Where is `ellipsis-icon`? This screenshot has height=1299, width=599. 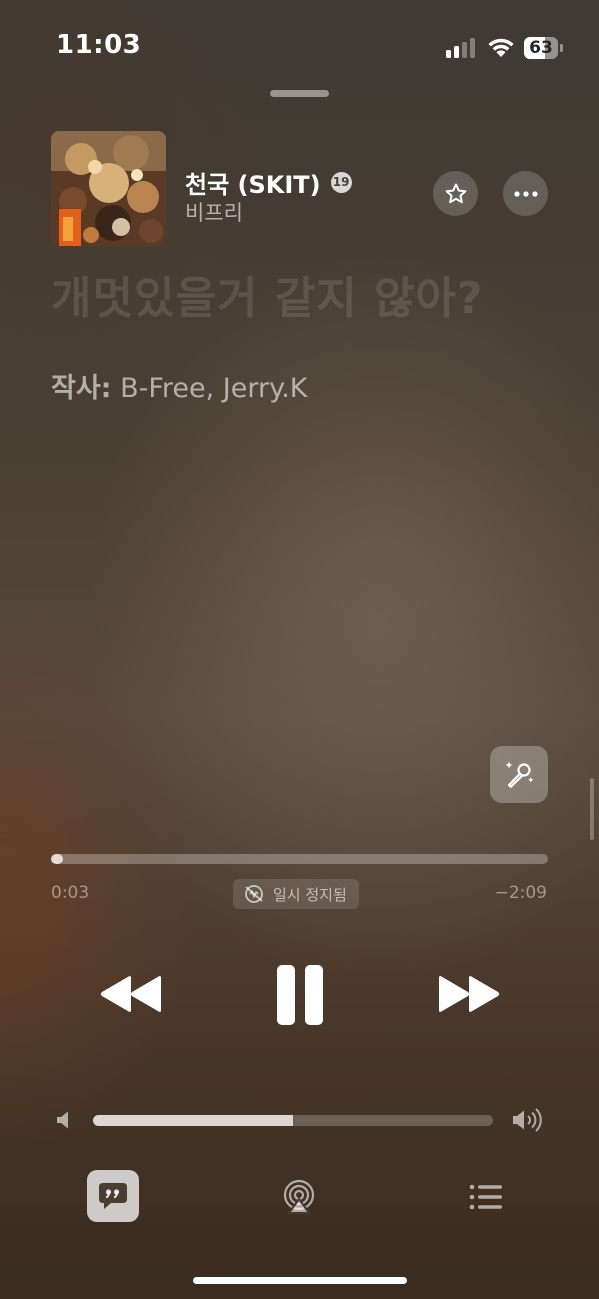 ellipsis-icon is located at coordinates (525, 193).